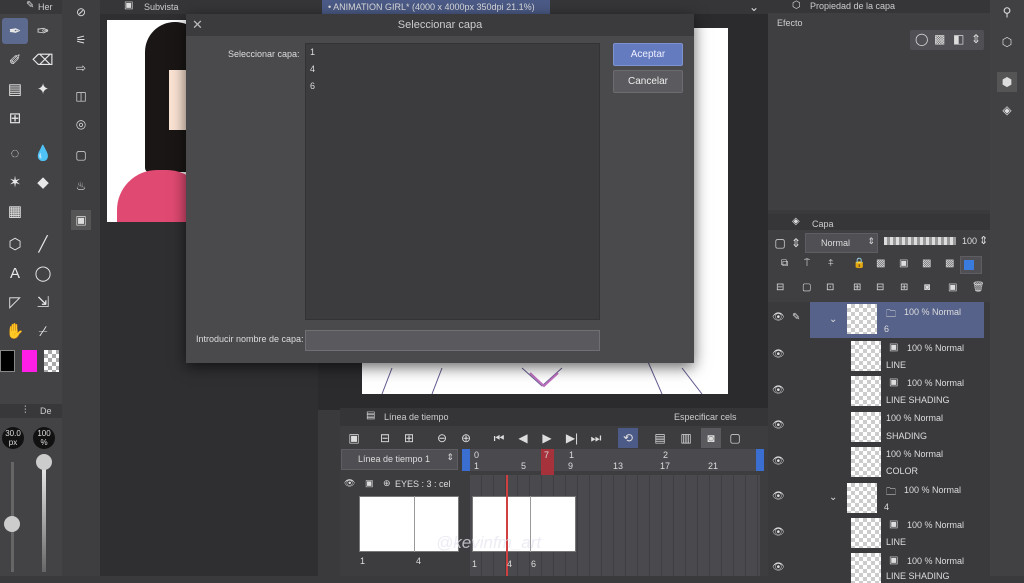  I want to click on brush-tool-icon: ✐, so click(15, 60).